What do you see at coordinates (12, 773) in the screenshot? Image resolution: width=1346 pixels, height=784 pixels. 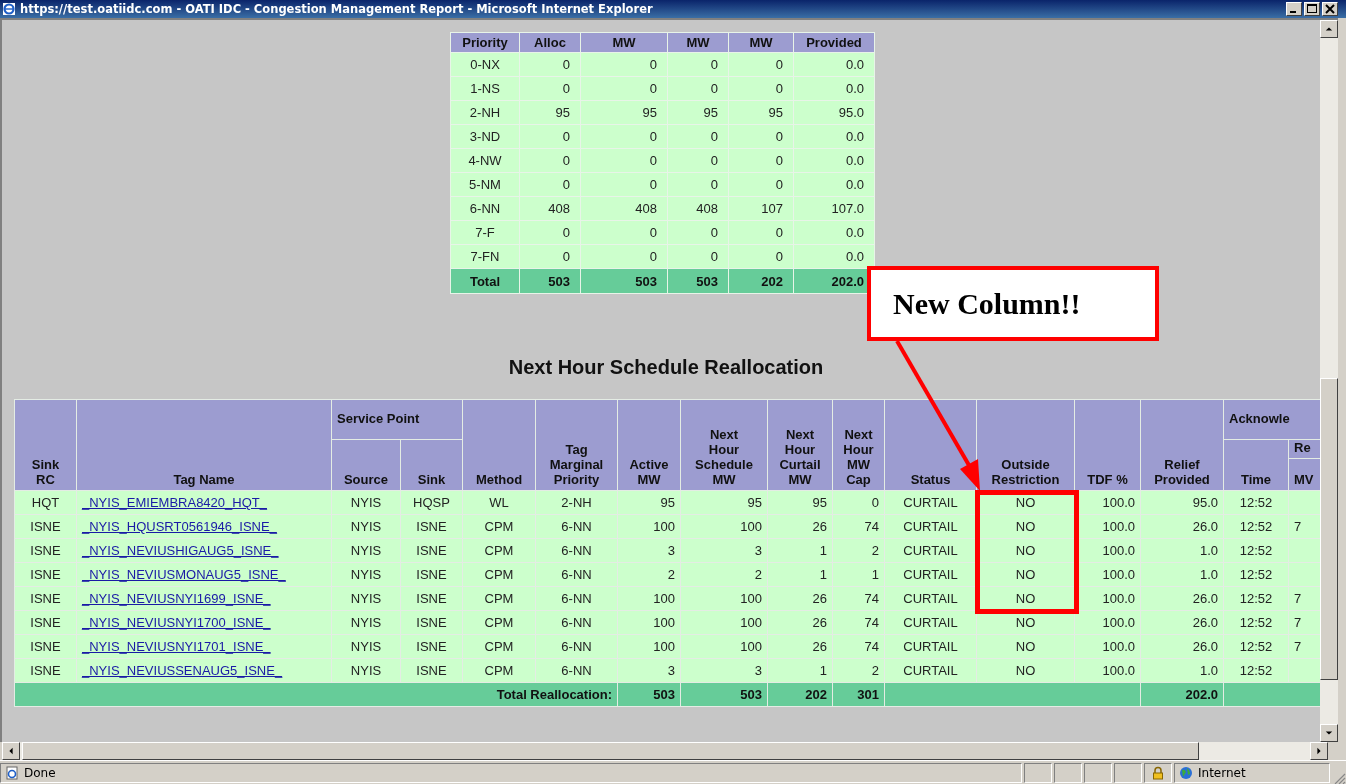 I see `page-icon` at bounding box center [12, 773].